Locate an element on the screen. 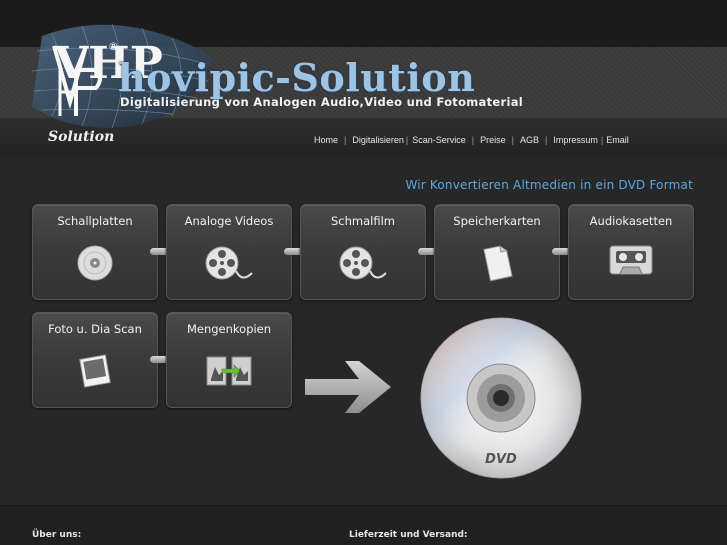  tile-label: Mengenkopien is located at coordinates (229, 329).